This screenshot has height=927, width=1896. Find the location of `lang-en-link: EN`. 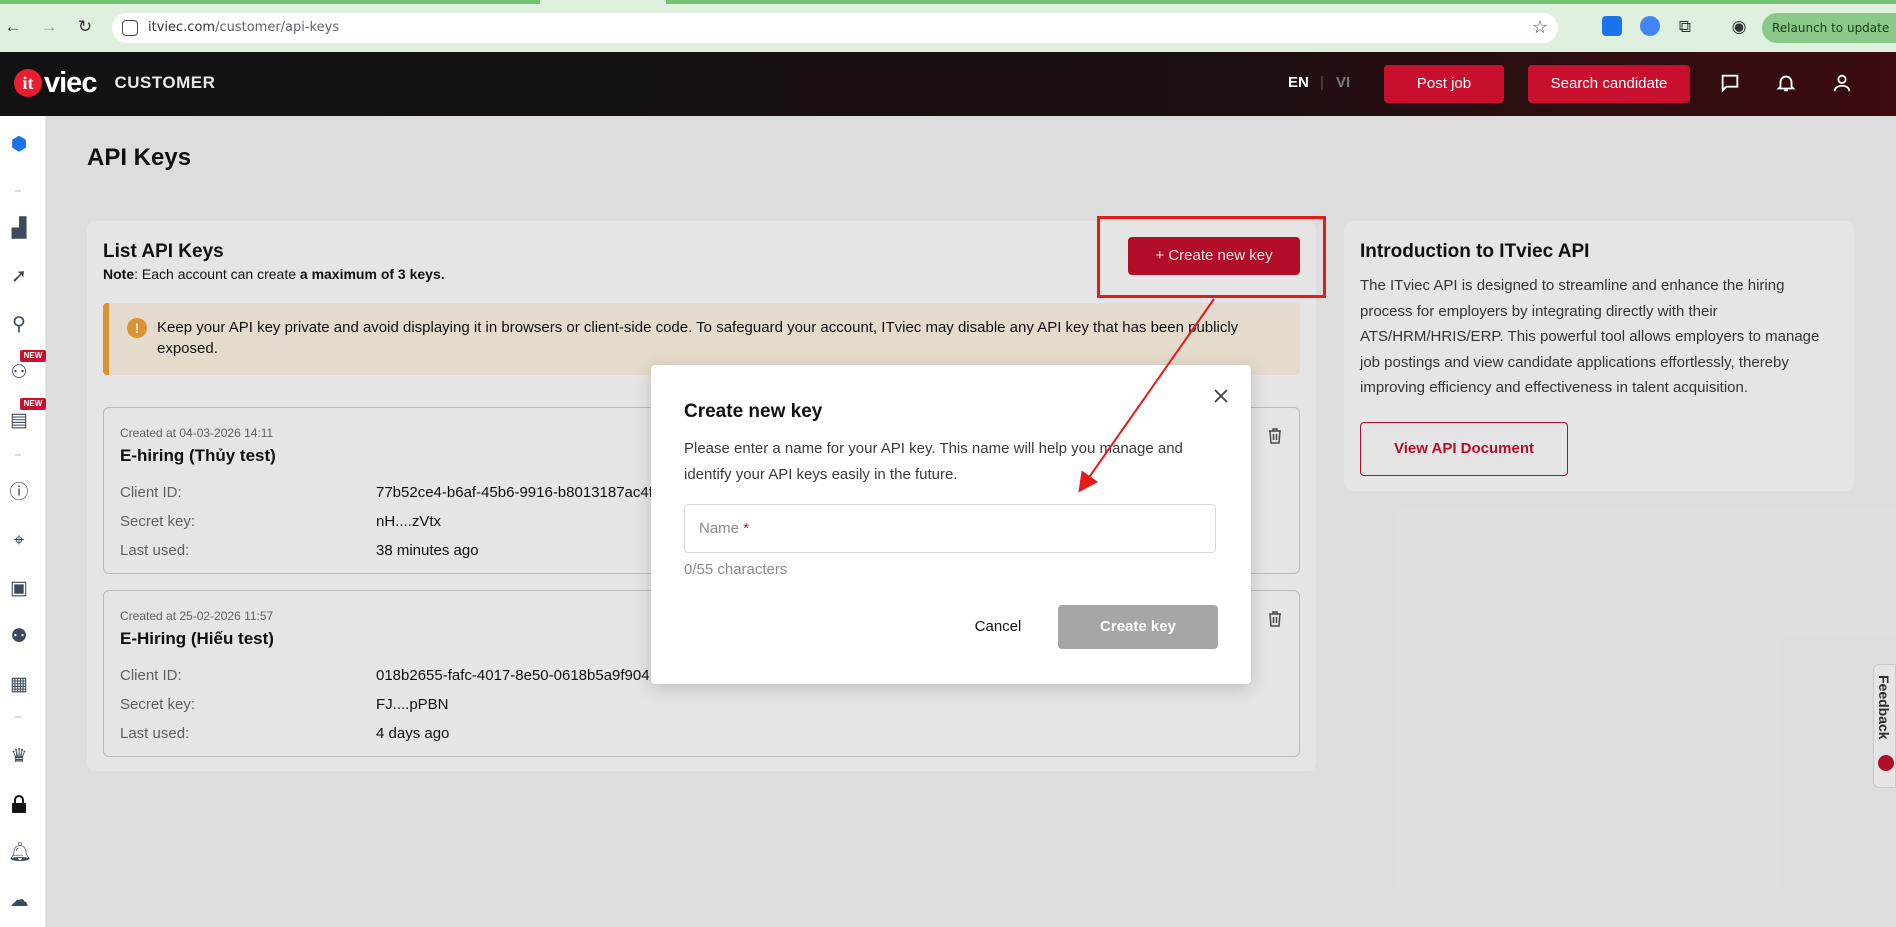

lang-en-link: EN is located at coordinates (1298, 82).